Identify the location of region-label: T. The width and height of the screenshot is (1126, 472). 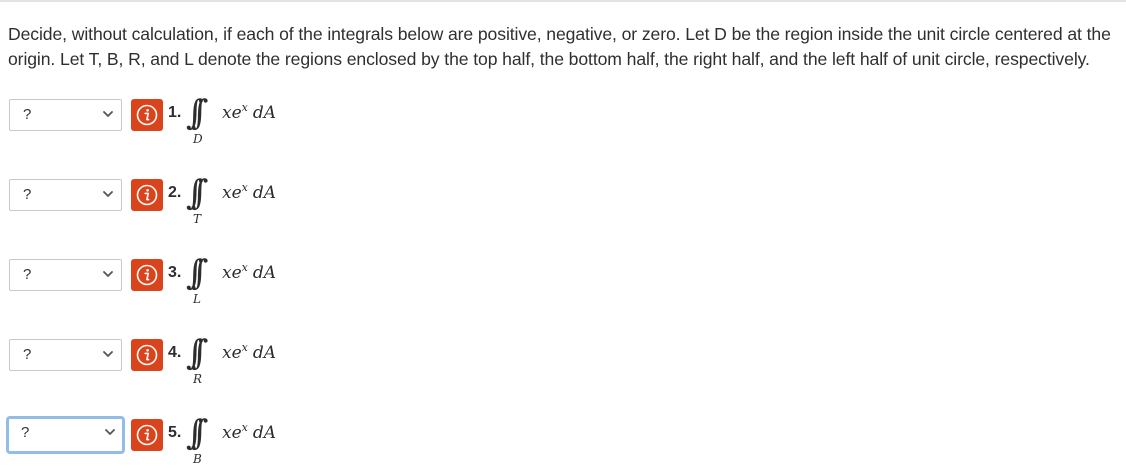
(197, 219).